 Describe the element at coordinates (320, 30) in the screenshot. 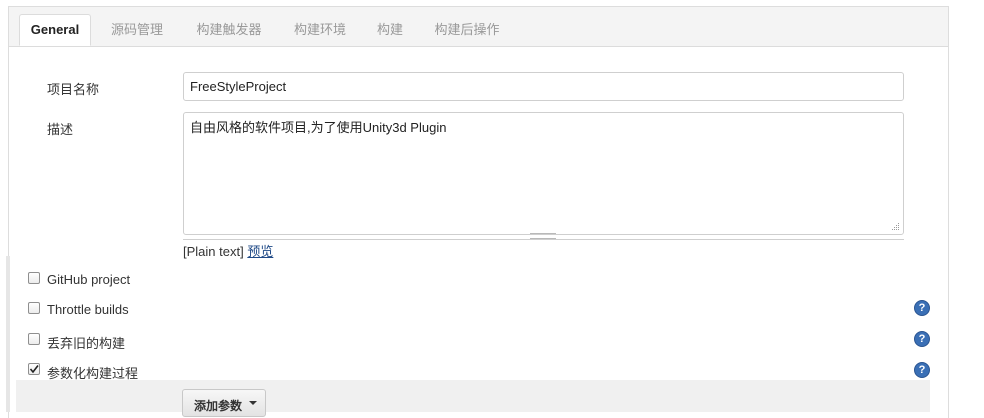

I see `tab-build-environment: 构建环境` at that location.